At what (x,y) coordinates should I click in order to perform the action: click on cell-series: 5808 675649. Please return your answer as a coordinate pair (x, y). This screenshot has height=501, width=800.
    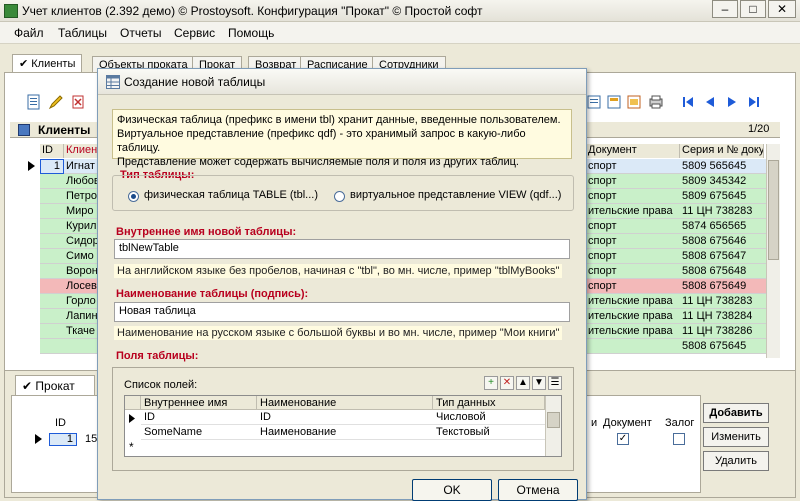
    Looking at the image, I should click on (723, 286).